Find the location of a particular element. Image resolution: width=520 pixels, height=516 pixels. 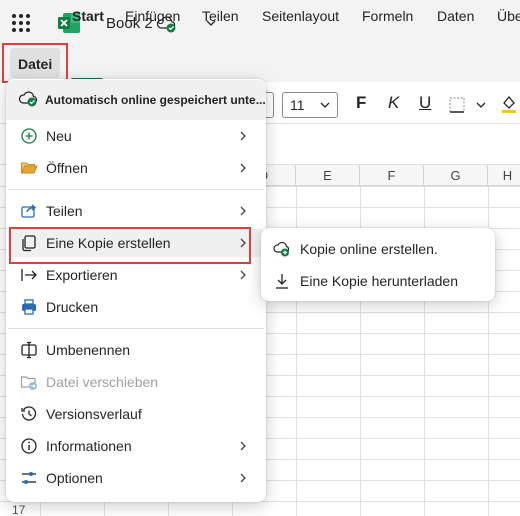

submenu-item-label: Eine Kopie herunterladen is located at coordinates (379, 281).